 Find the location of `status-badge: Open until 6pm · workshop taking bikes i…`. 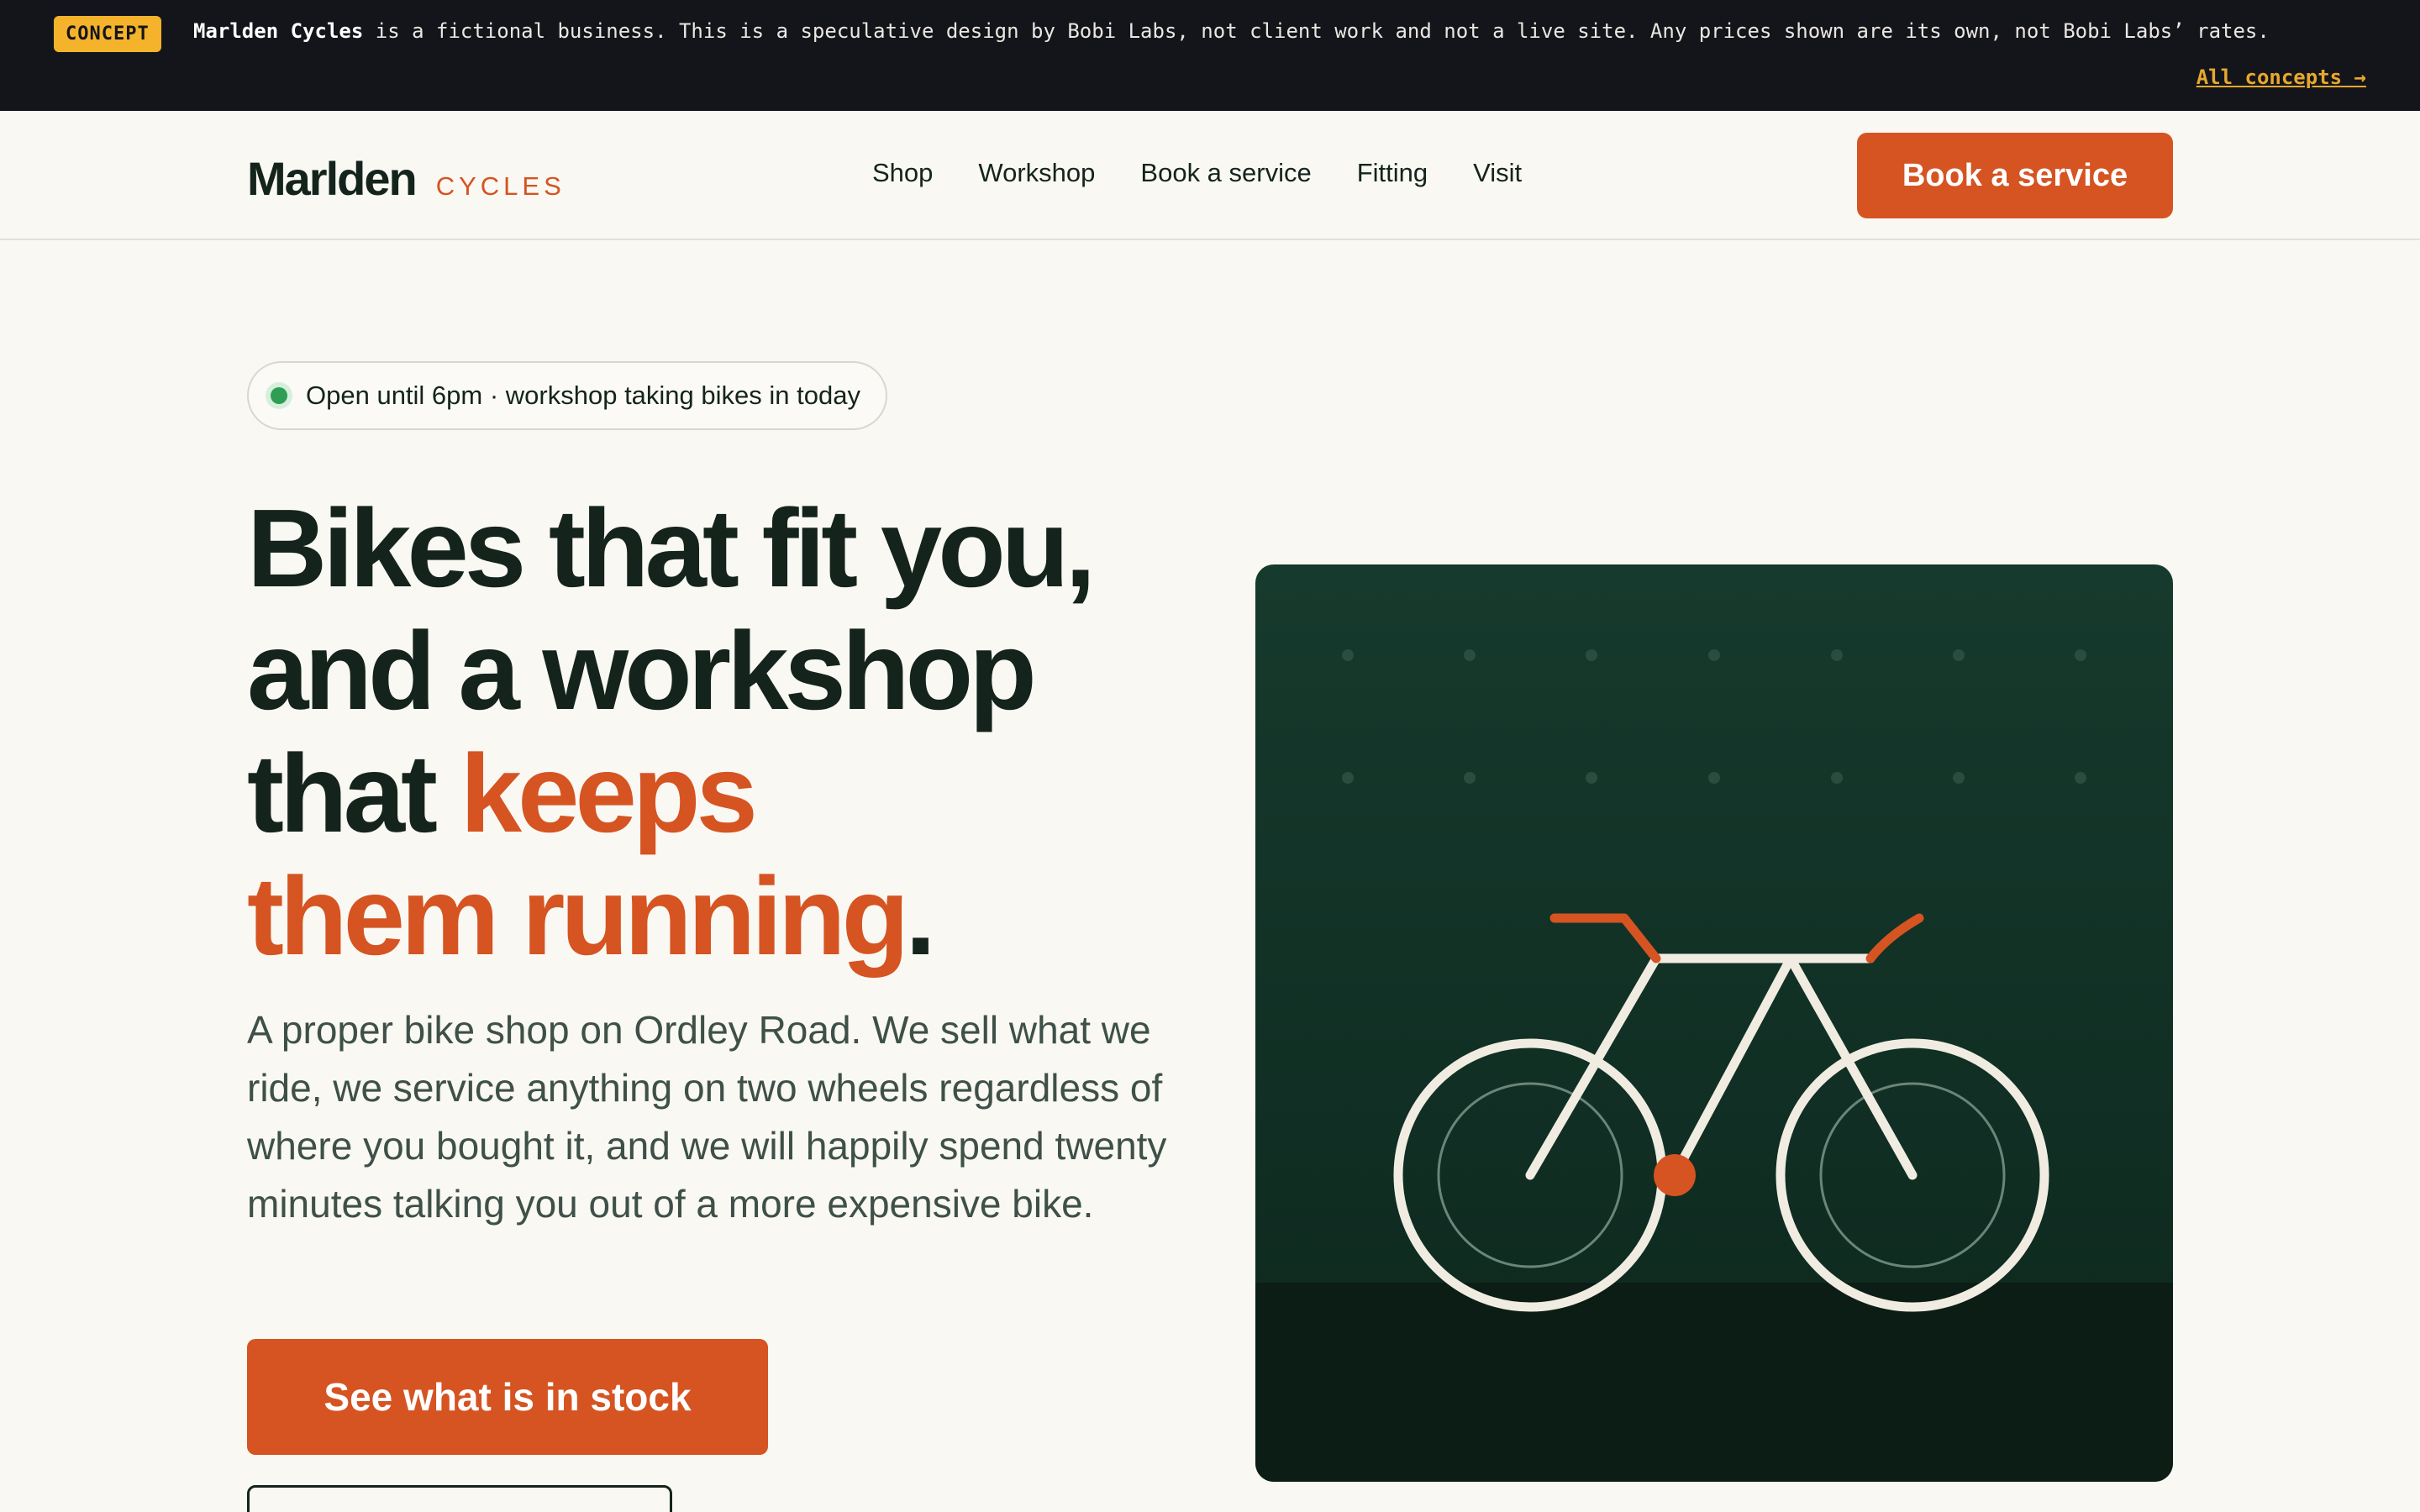

status-badge: Open until 6pm · workshop taking bikes i… is located at coordinates (567, 395).